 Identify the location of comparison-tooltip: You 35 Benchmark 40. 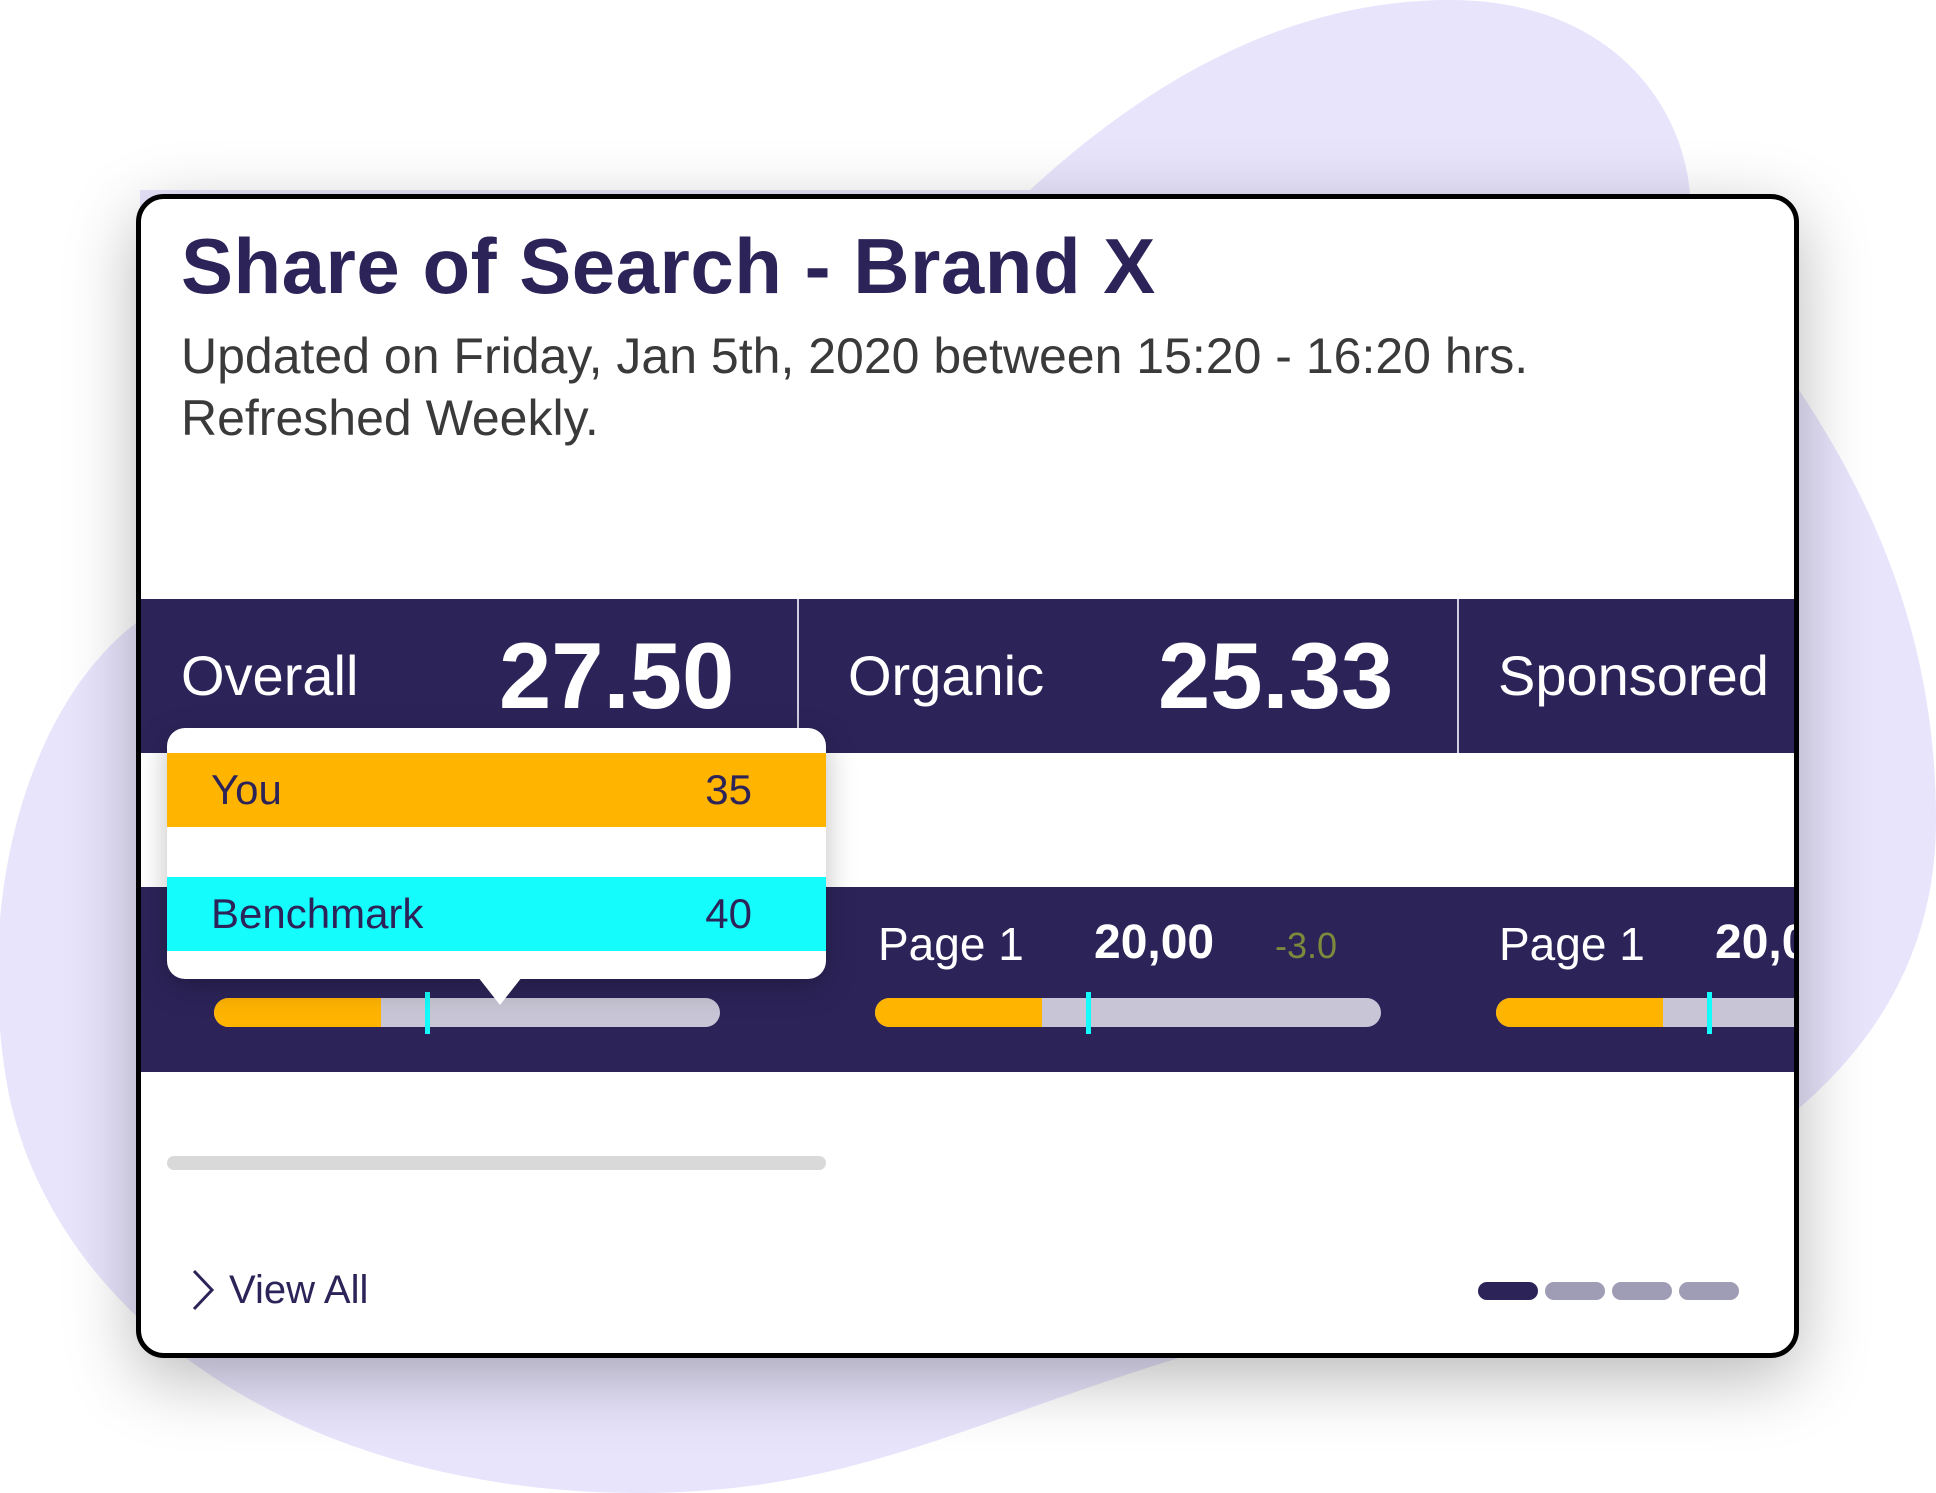
(496, 866).